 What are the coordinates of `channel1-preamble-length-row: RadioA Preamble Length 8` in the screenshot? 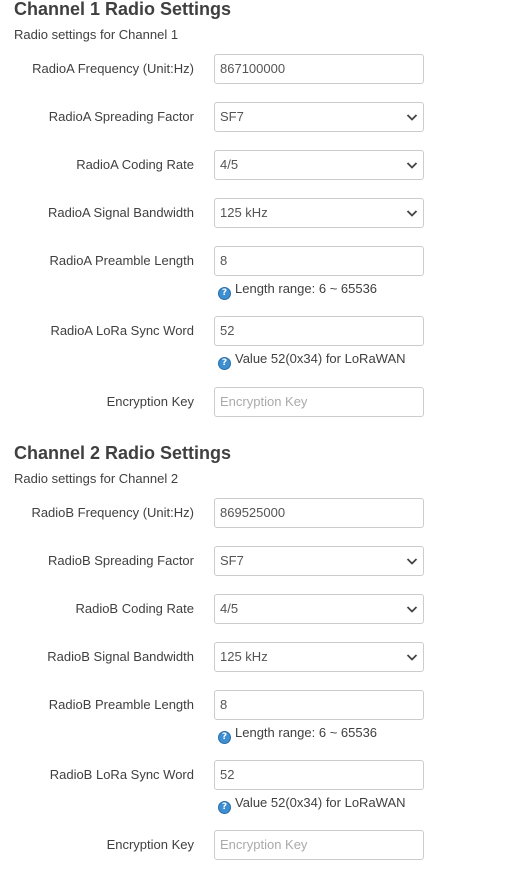 It's located at (258, 261).